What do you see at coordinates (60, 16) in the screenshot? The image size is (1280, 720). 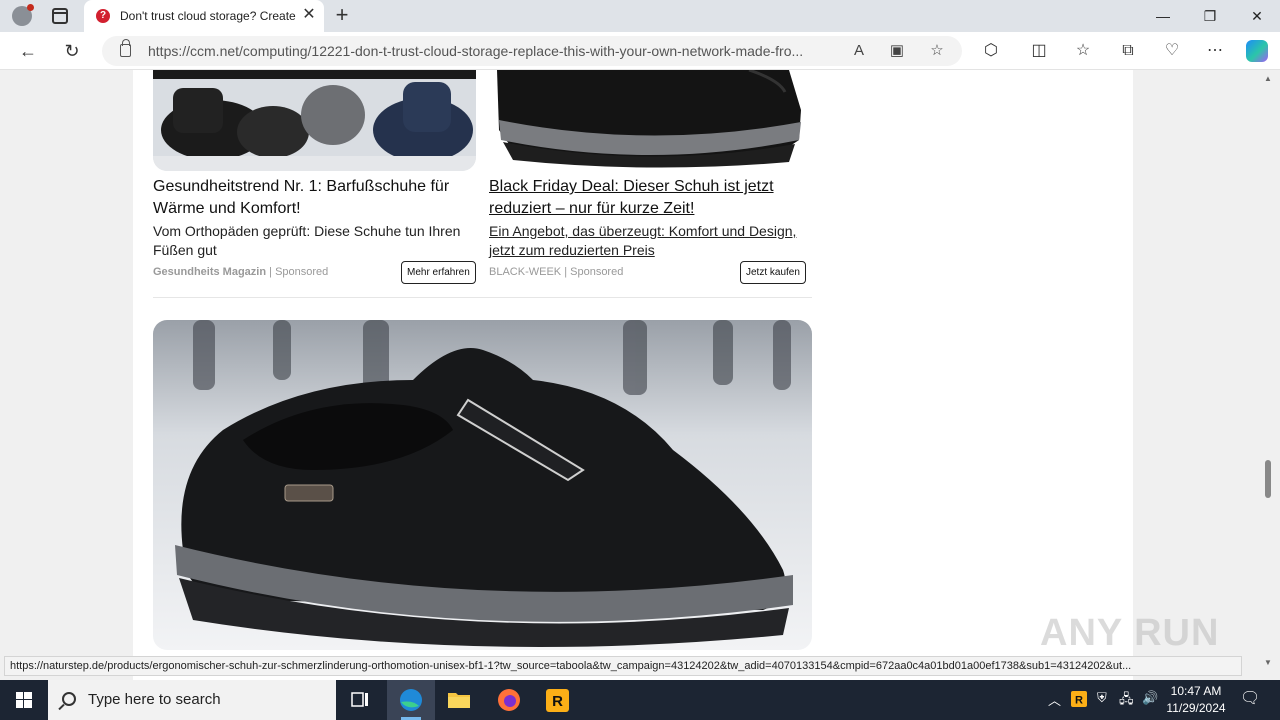 I see `tab-actions-icon` at bounding box center [60, 16].